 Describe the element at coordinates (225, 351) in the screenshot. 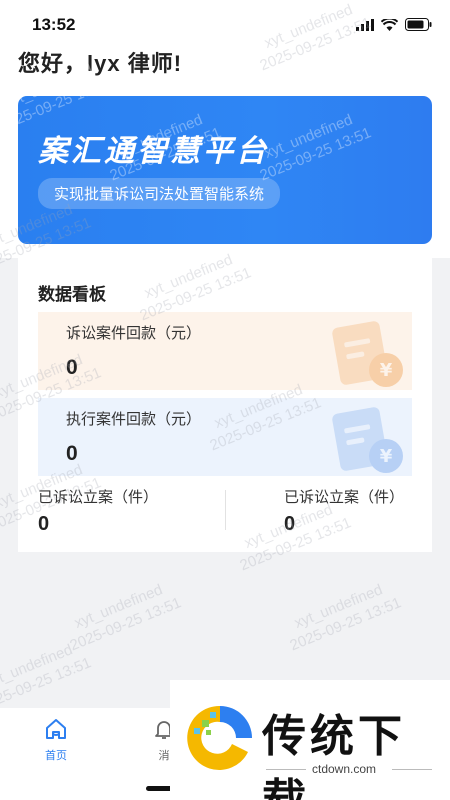

I see `litigation-payment-card: 诉讼案件回款（元） 0 ¥` at that location.